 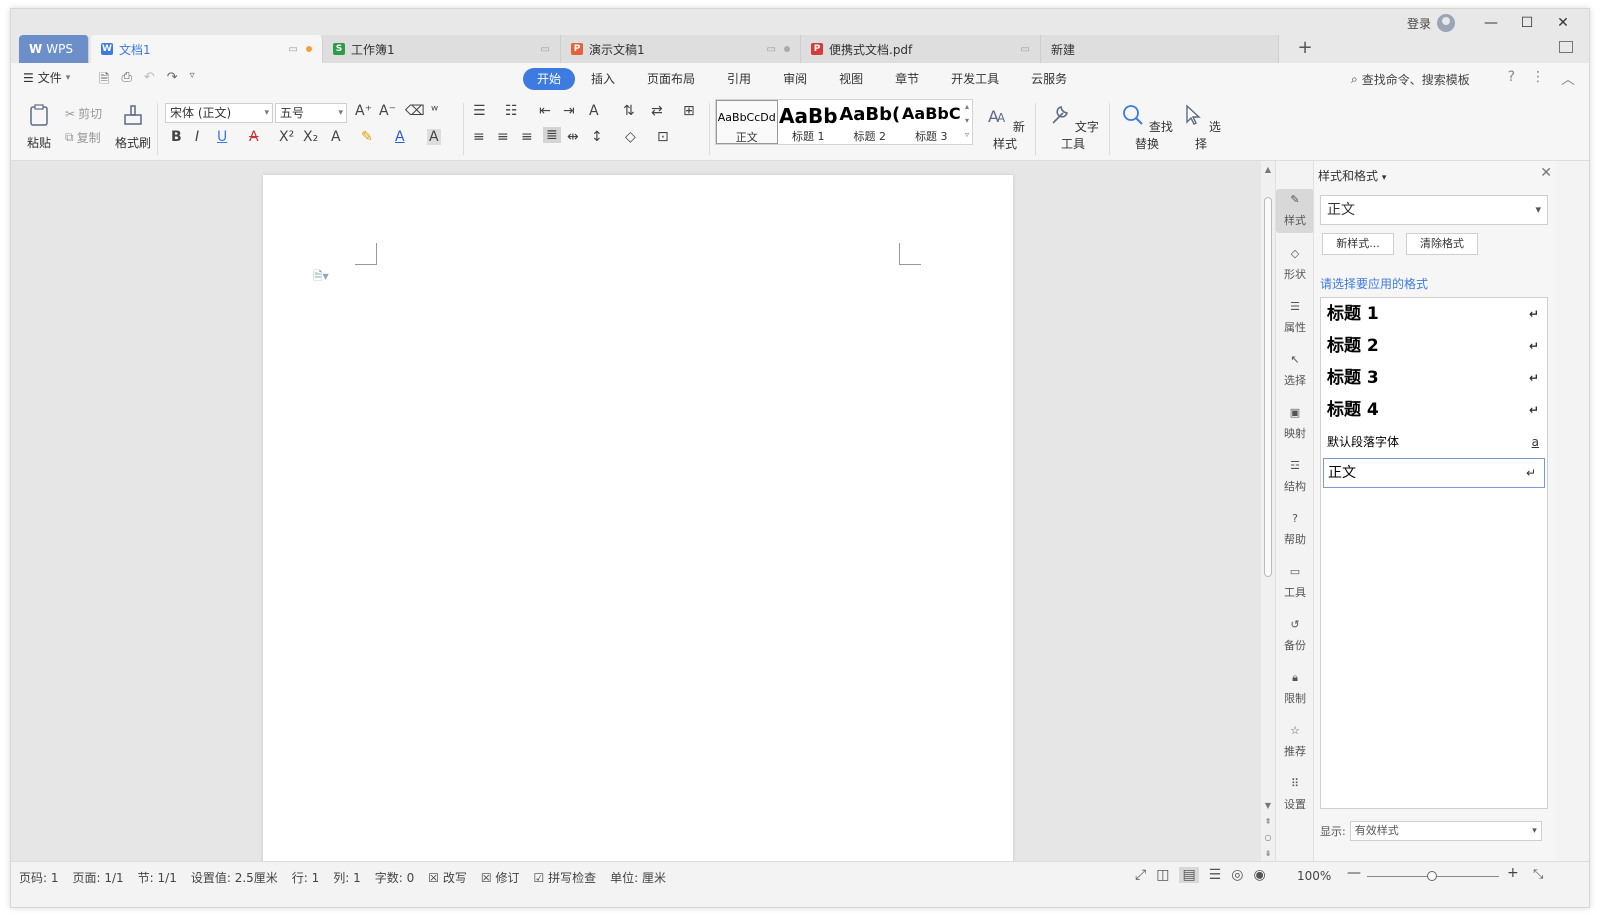 What do you see at coordinates (500, 877) in the screenshot?
I see `status-track-changes: ☒ 修订` at bounding box center [500, 877].